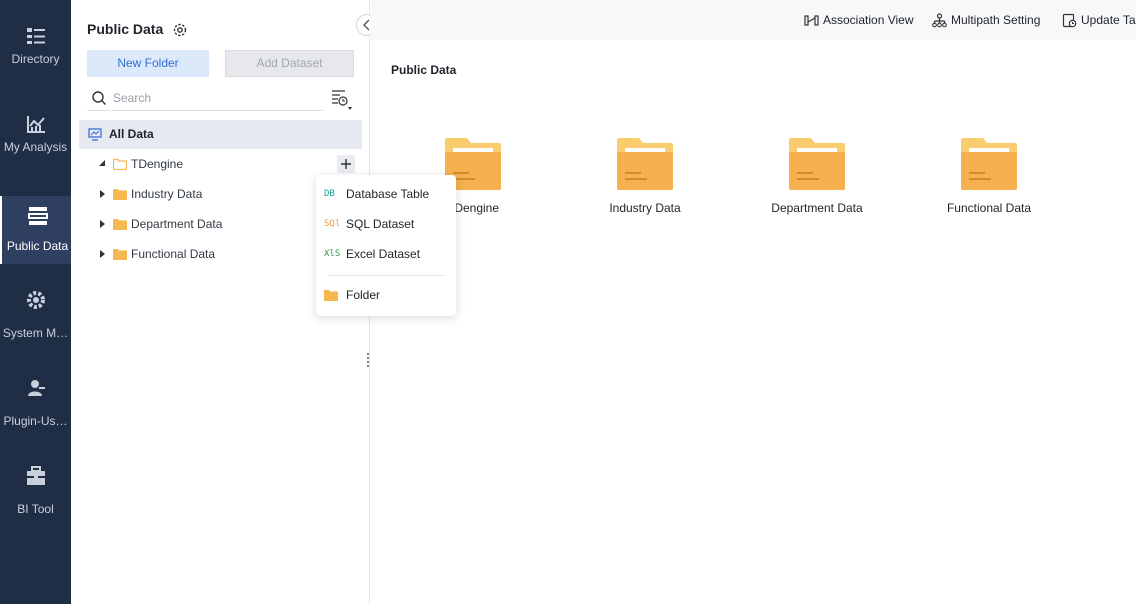 The image size is (1136, 604). I want to click on folder-card-industry-data: Industry Data, so click(645, 178).